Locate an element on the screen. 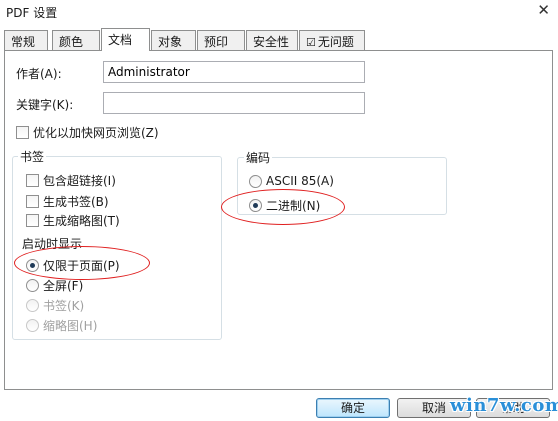 The width and height of the screenshot is (558, 421). title-bar: PDF 设置 ✕ is located at coordinates (279, 11).